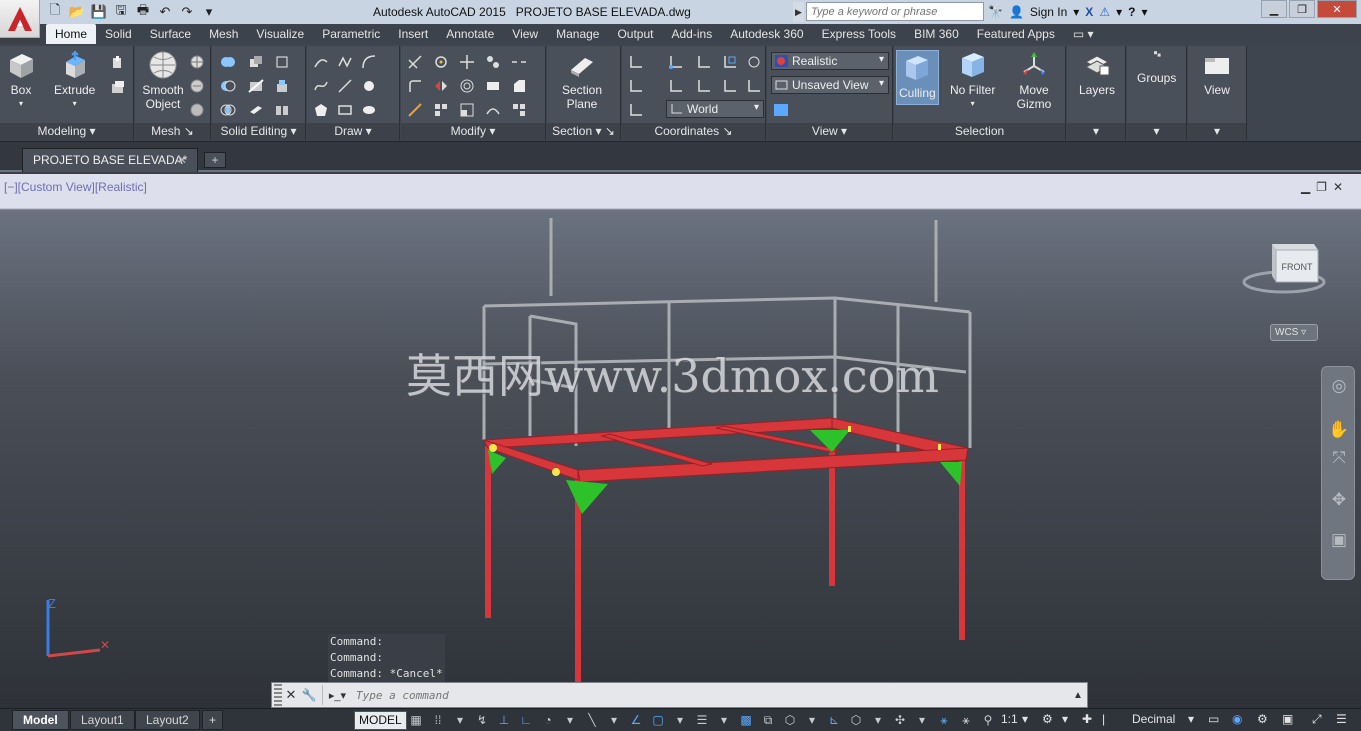 The image size is (1361, 731). Describe the element at coordinates (473, 131) in the screenshot. I see `panel-title-modify: Modify ▾` at that location.